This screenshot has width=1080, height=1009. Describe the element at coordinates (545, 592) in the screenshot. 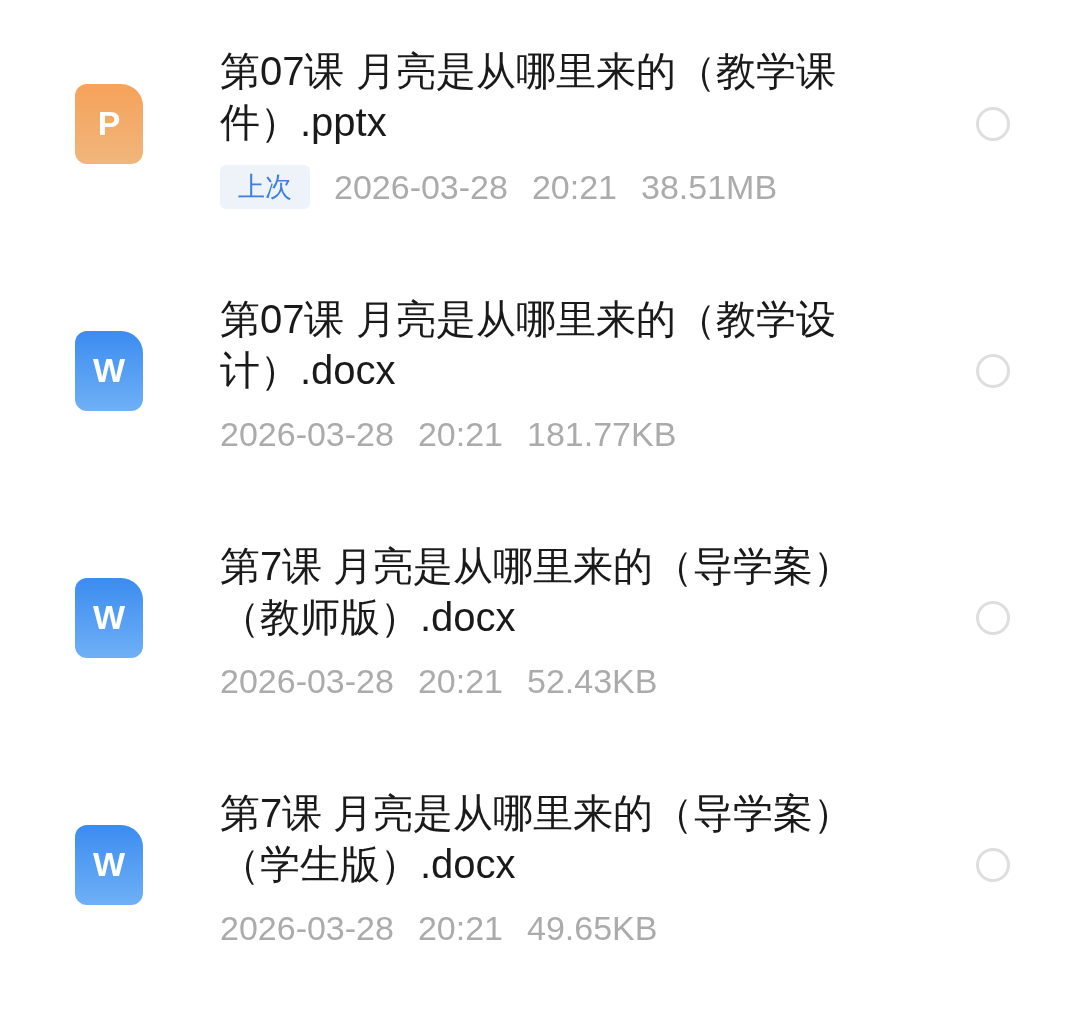

I see `file-name: 第7课 月亮是从哪里来的（导学案）（教师版）.docx` at that location.